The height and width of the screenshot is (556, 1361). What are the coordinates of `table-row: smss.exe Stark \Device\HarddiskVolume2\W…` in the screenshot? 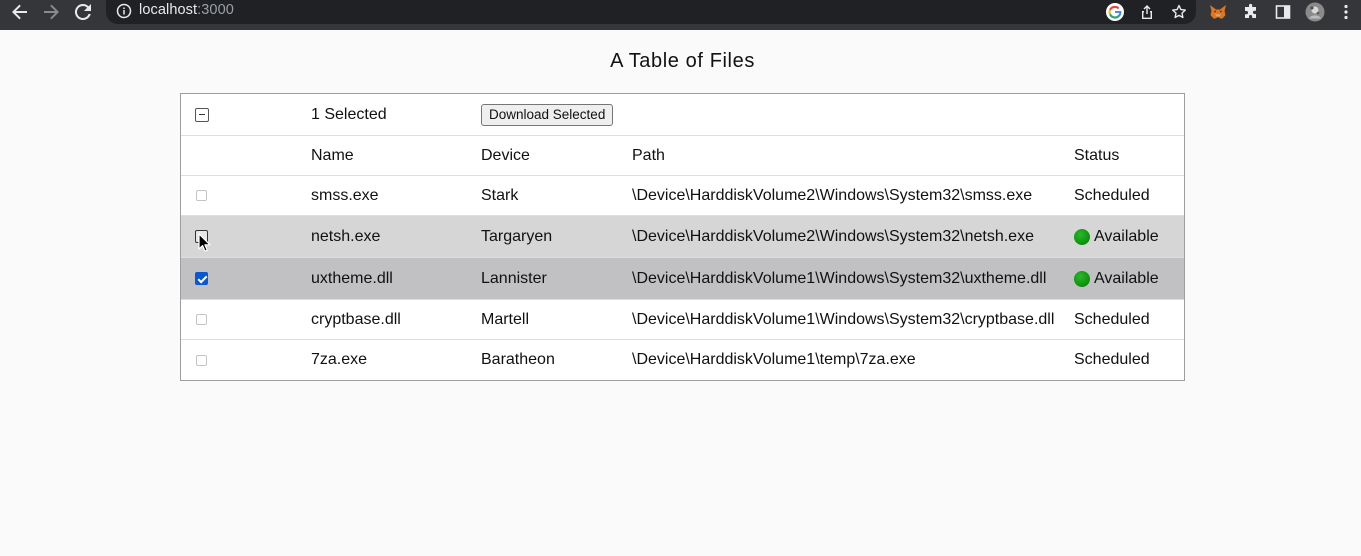 It's located at (682, 196).